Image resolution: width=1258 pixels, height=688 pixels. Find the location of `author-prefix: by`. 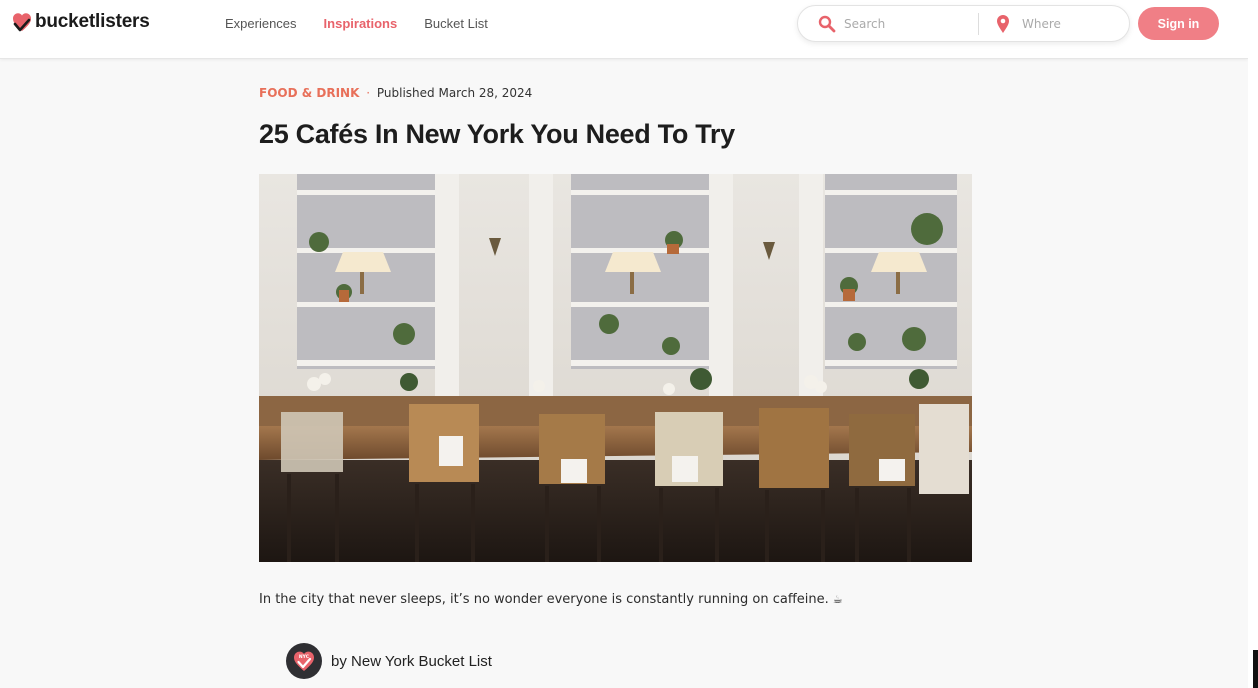

author-prefix: by is located at coordinates (339, 661).